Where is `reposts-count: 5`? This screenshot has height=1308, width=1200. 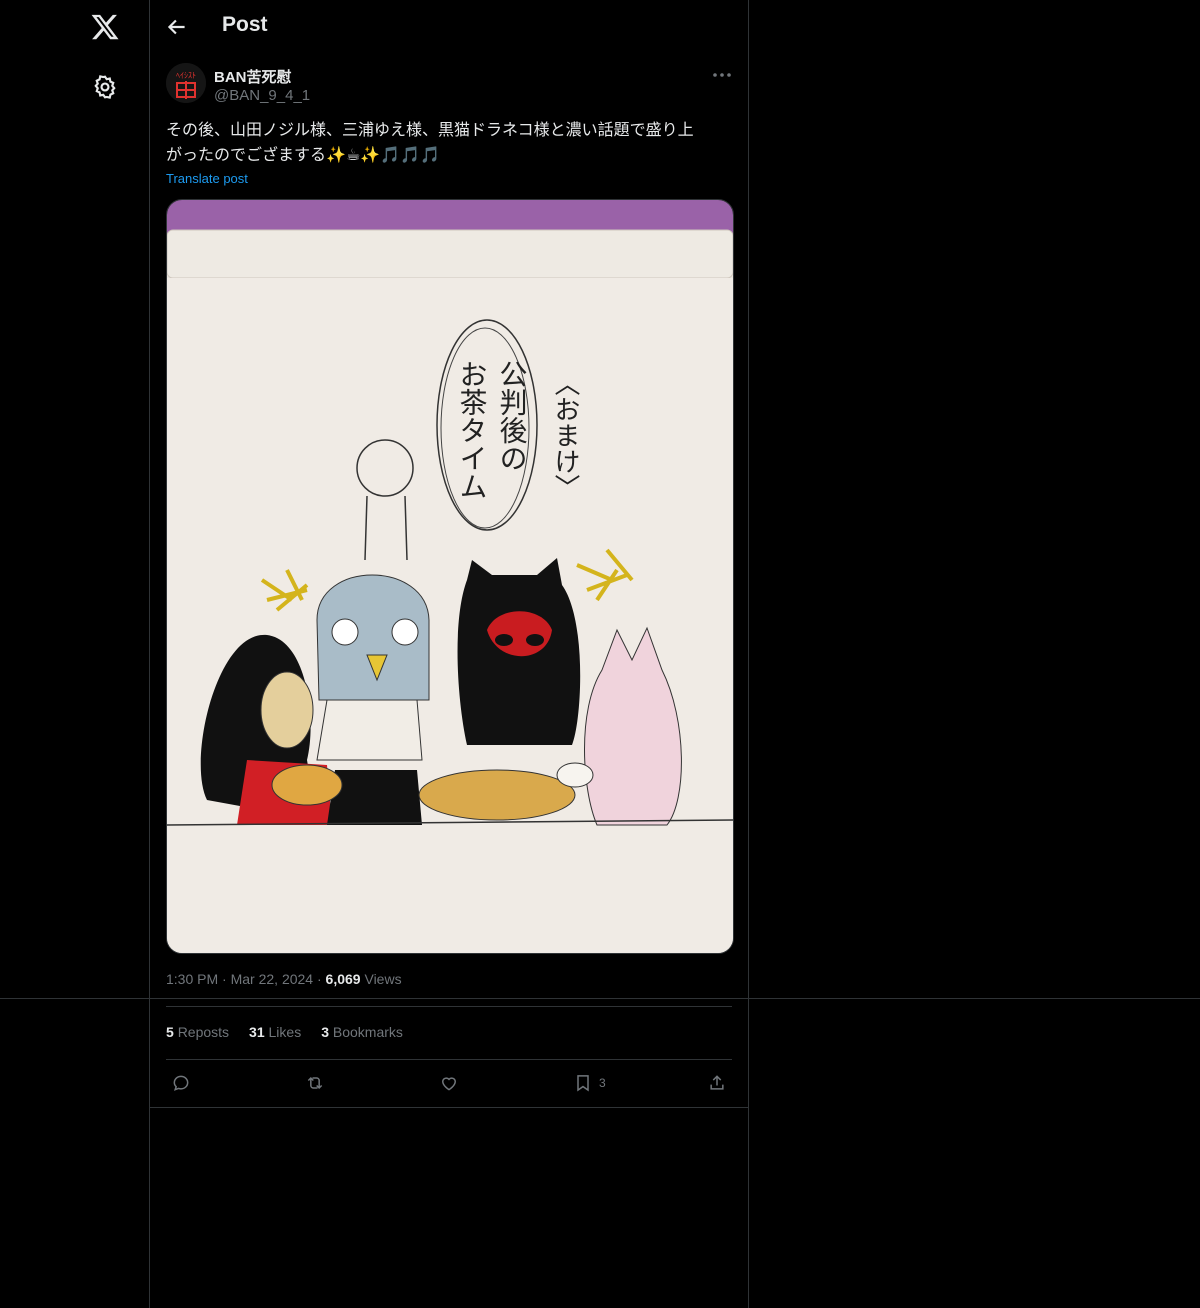
reposts-count: 5 is located at coordinates (170, 1032).